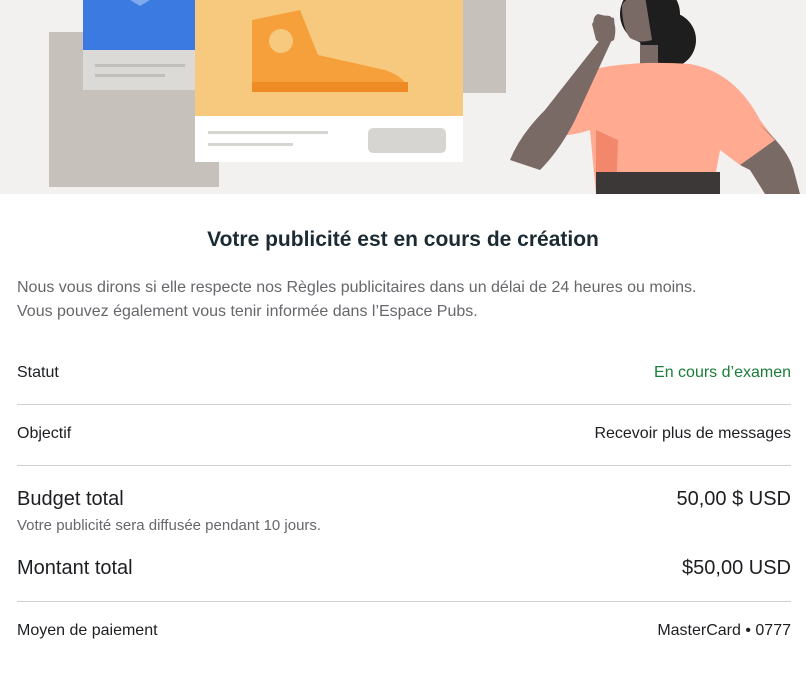 The width and height of the screenshot is (806, 680). I want to click on objective-row: Objectif Recevoir plus de messages, so click(404, 434).